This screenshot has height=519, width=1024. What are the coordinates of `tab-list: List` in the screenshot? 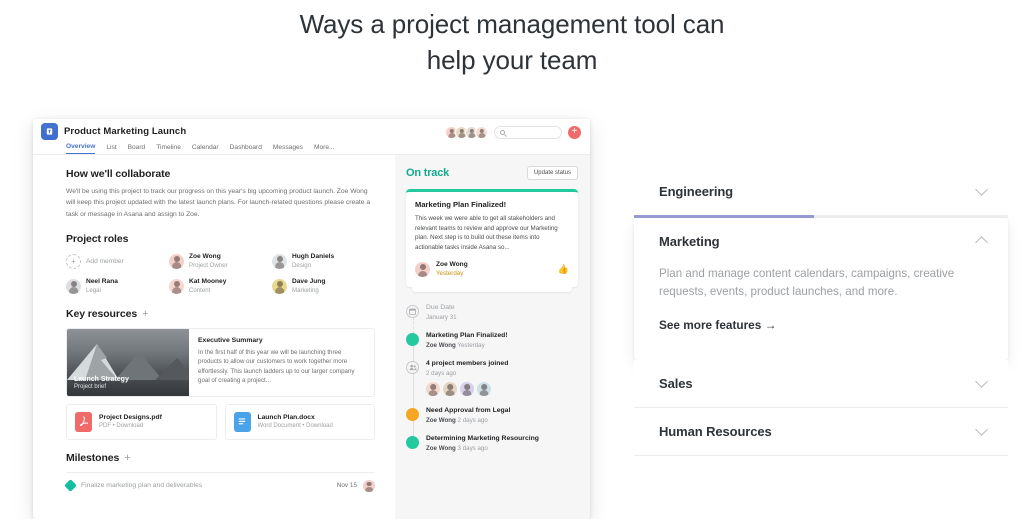 It's located at (111, 149).